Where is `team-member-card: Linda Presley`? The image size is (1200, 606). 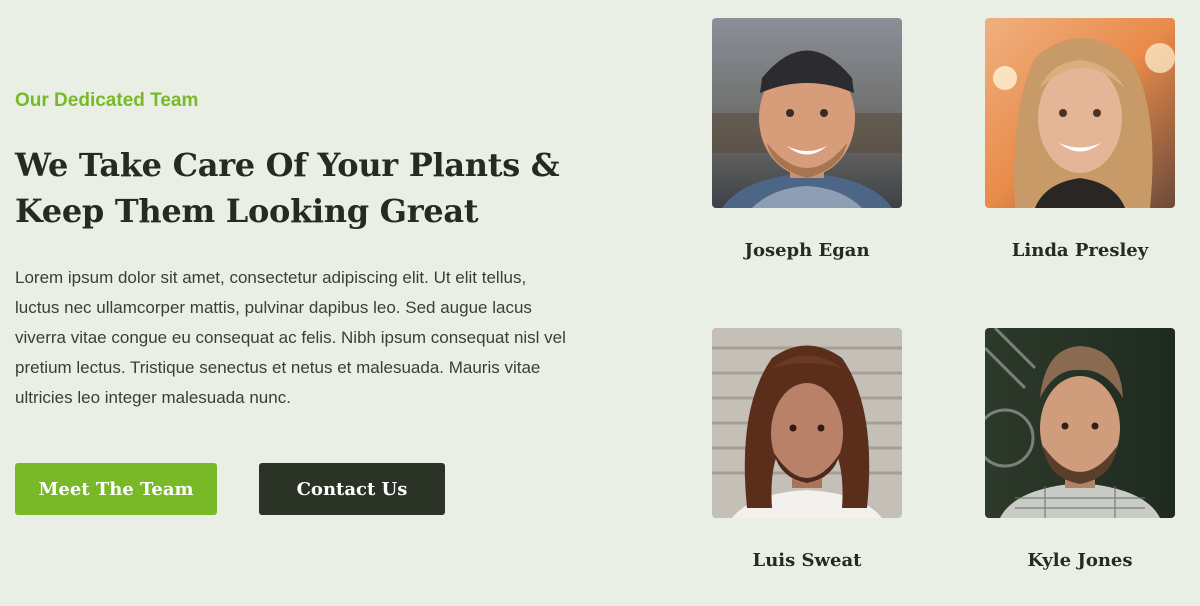
team-member-card: Linda Presley is located at coordinates (1080, 139).